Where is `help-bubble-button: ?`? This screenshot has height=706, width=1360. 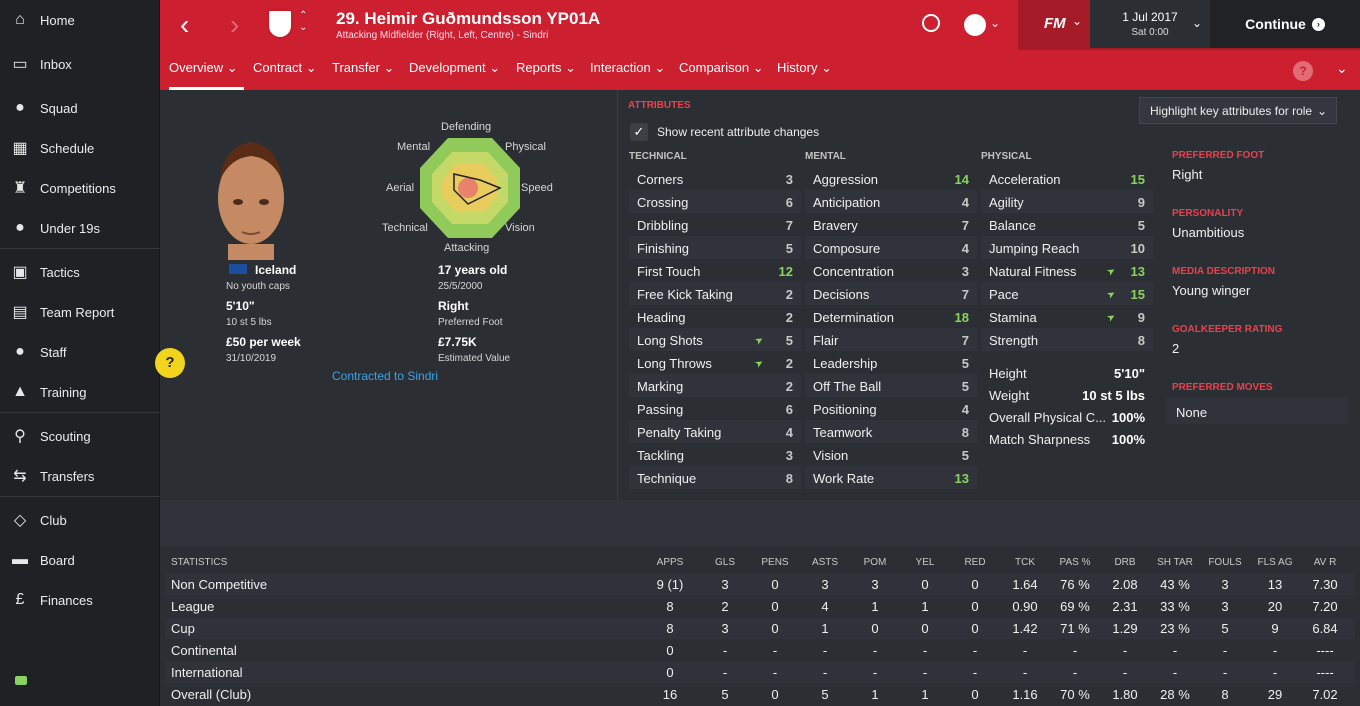
help-bubble-button: ? is located at coordinates (170, 363).